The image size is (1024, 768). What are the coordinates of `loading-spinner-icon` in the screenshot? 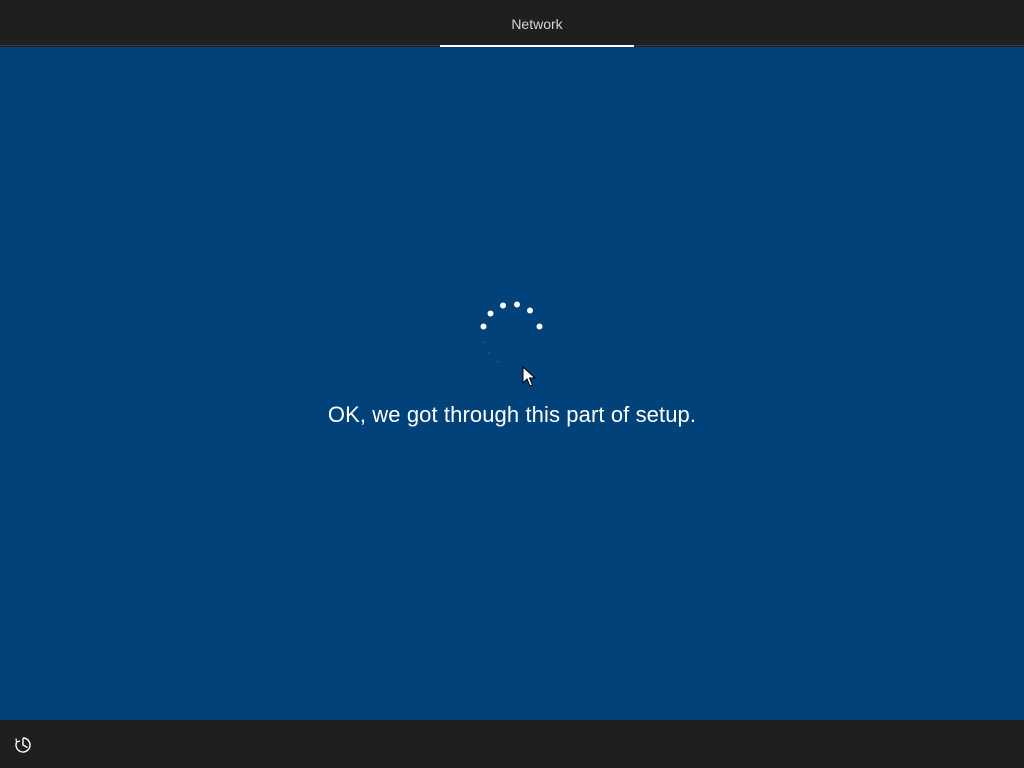 It's located at (511, 332).